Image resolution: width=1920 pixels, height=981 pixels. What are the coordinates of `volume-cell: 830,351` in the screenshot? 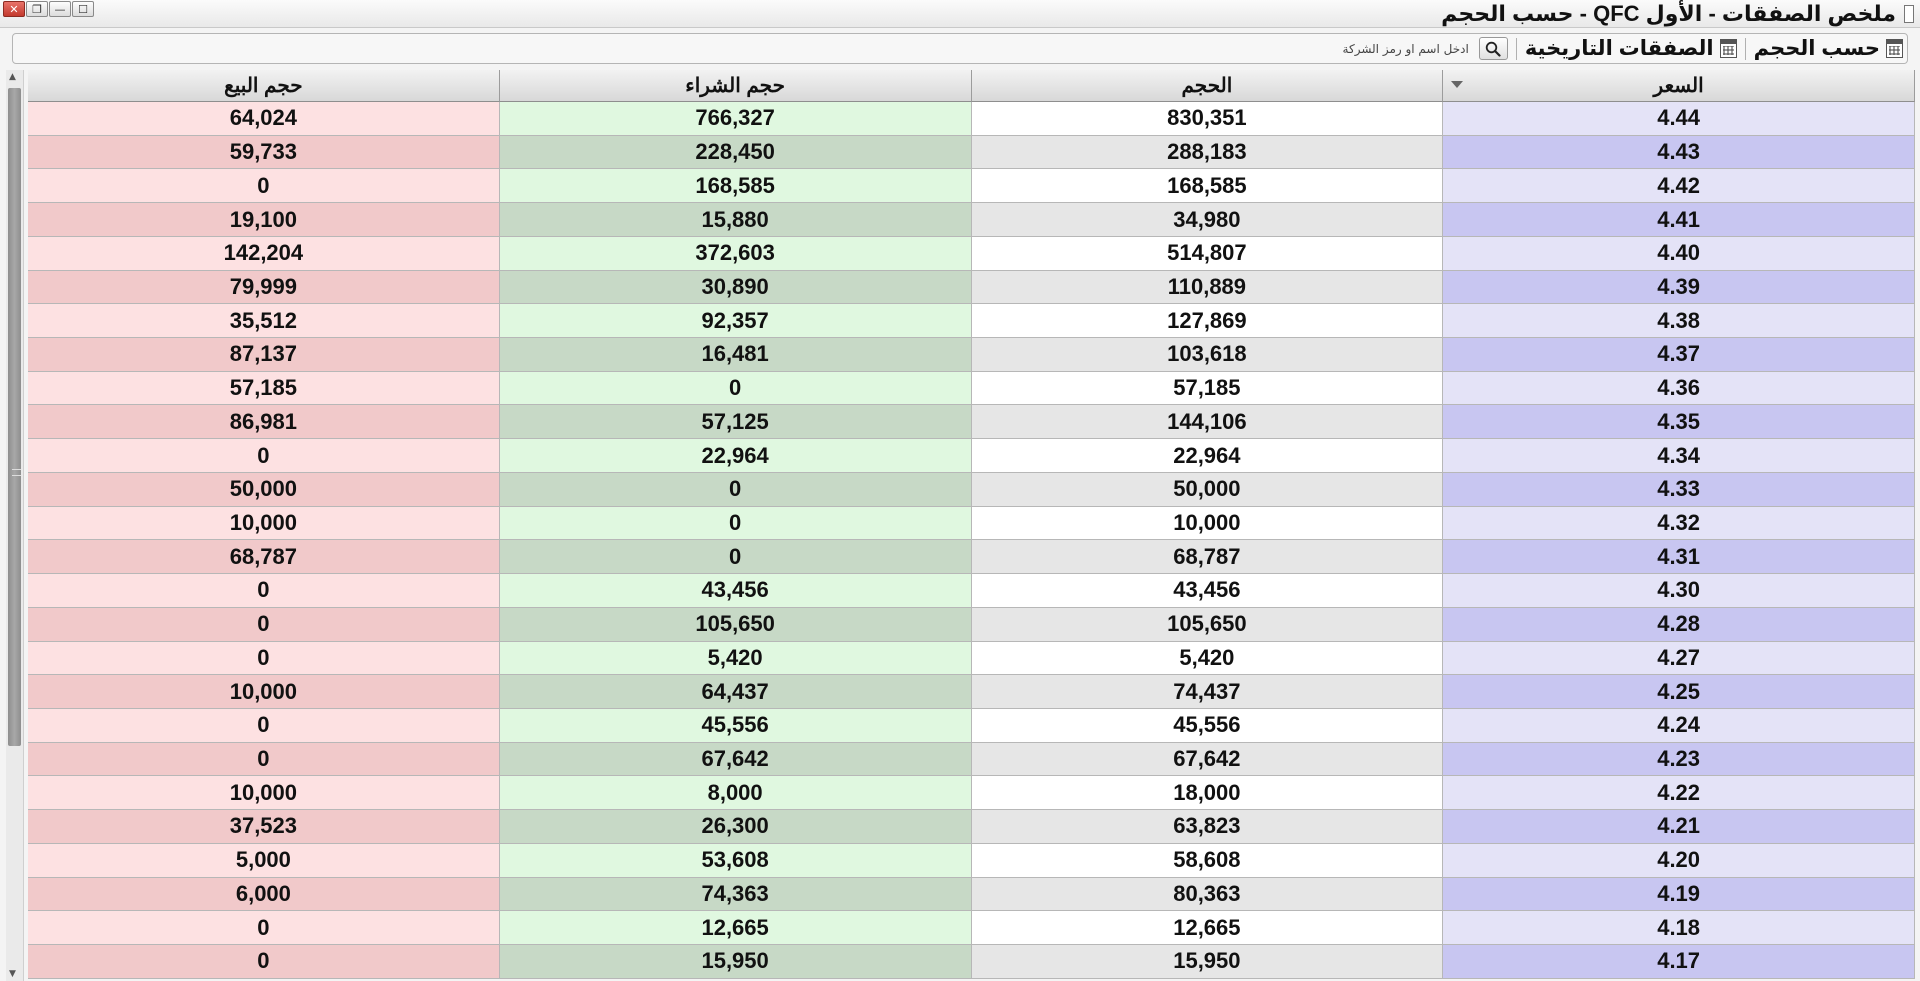 It's located at (1207, 119).